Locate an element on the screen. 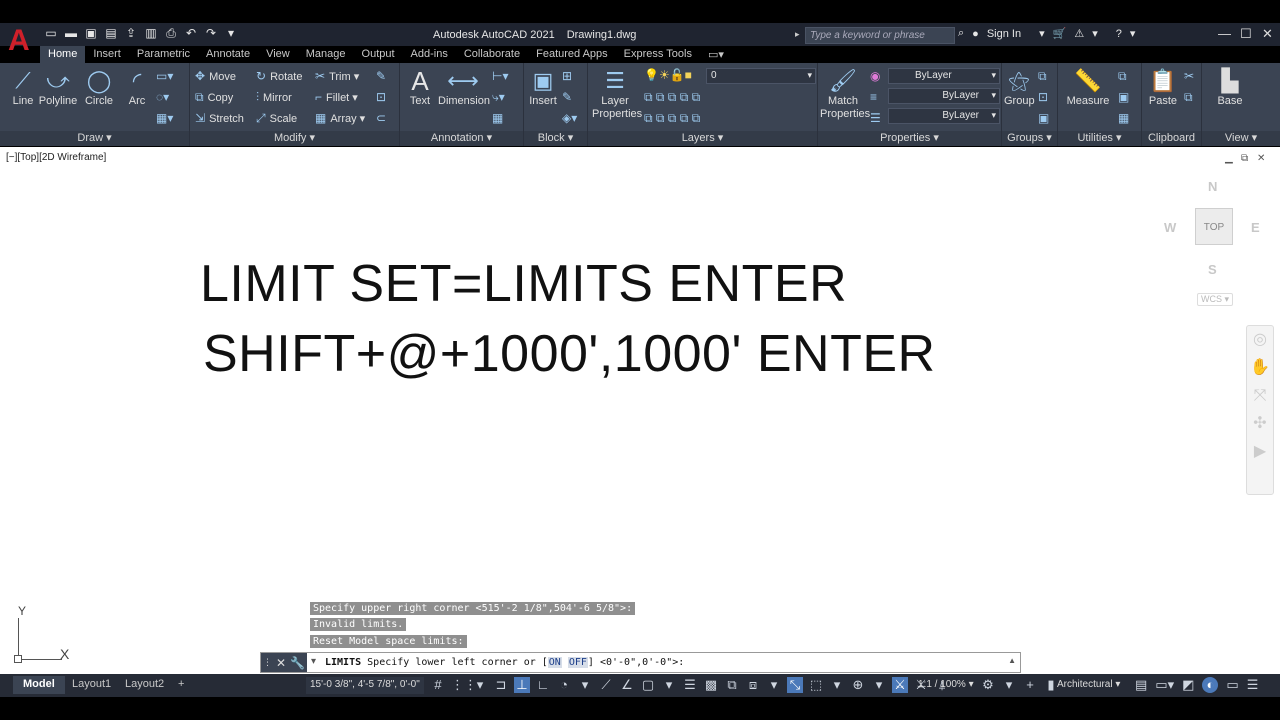 Image resolution: width=1280 pixels, height=720 pixels. match-properties-tool: 🖌 Match Properties is located at coordinates (845, 94).